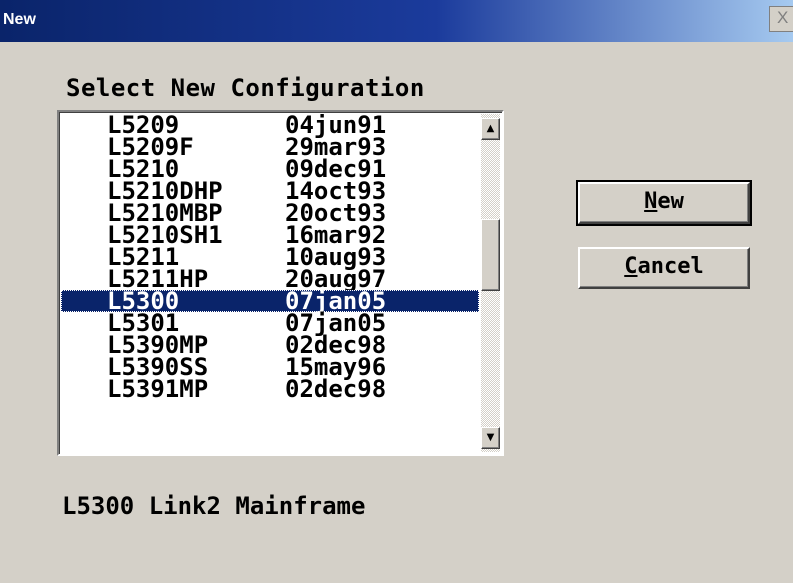 The image size is (793, 583). Describe the element at coordinates (19, 19) in the screenshot. I see `window-title: New` at that location.